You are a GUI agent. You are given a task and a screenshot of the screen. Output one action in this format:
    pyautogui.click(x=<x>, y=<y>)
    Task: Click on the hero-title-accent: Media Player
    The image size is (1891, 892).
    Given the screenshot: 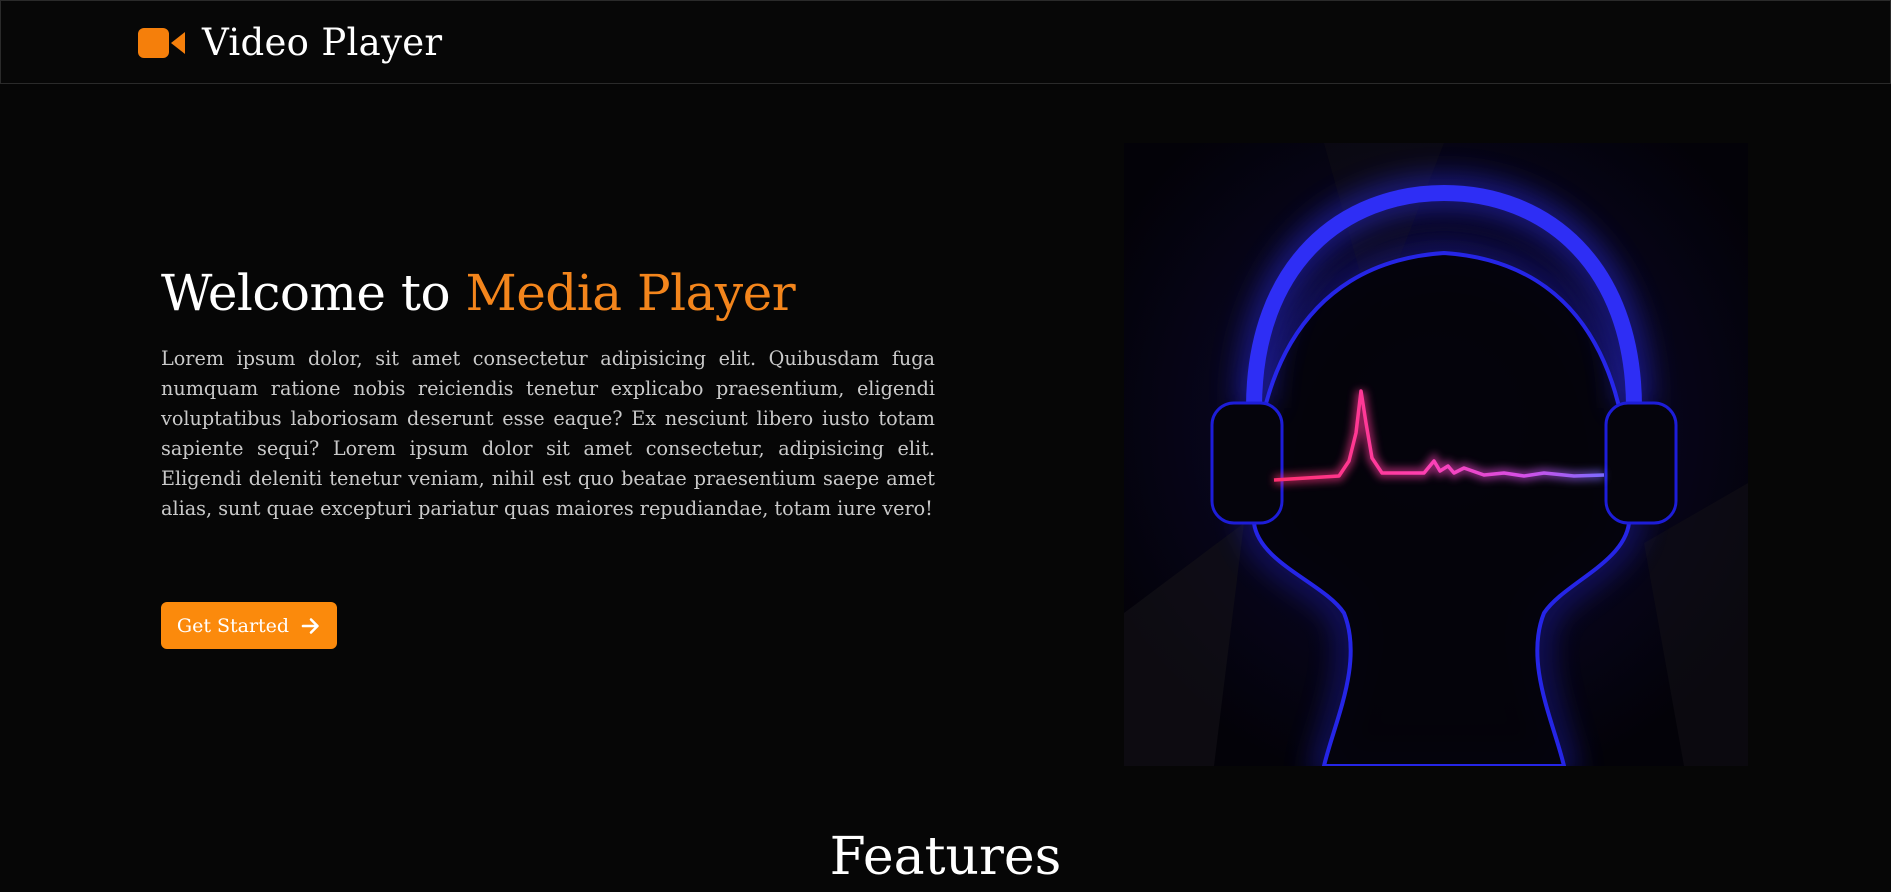 What is the action you would take?
    pyautogui.click(x=630, y=293)
    